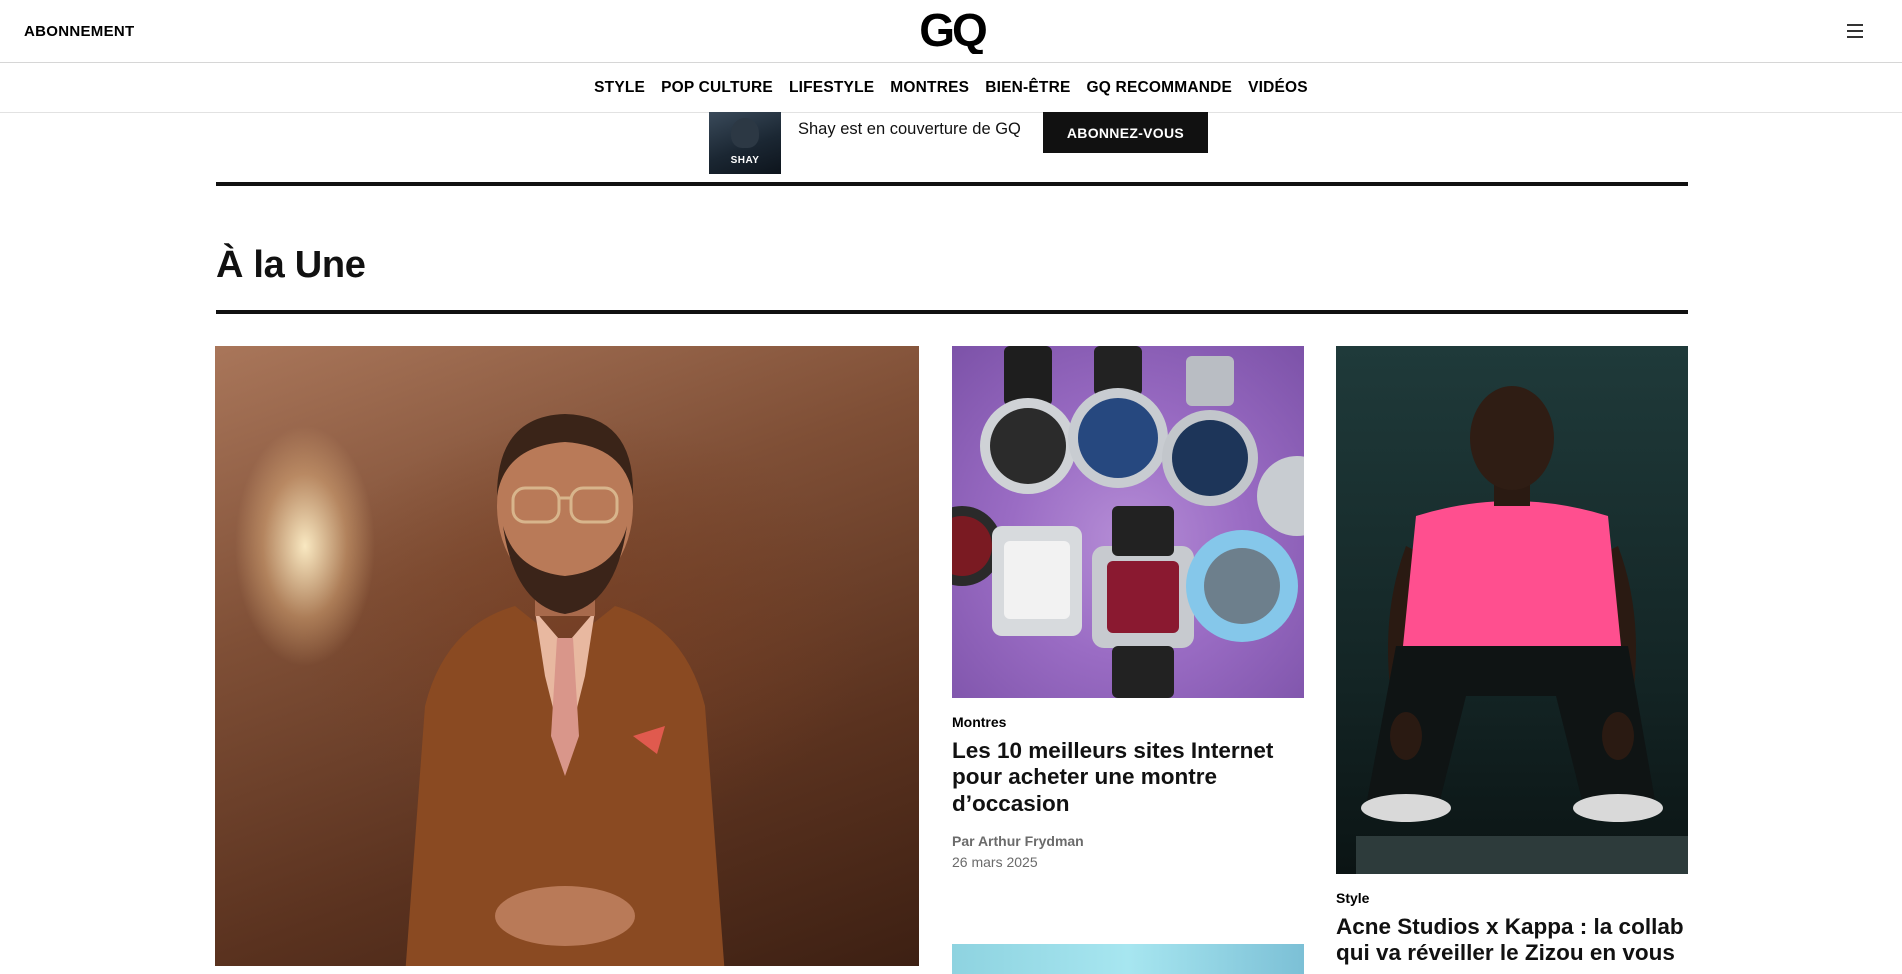 This screenshot has height=974, width=1902. I want to click on nav-item-lifestyle: LIFESTYLE, so click(831, 88).